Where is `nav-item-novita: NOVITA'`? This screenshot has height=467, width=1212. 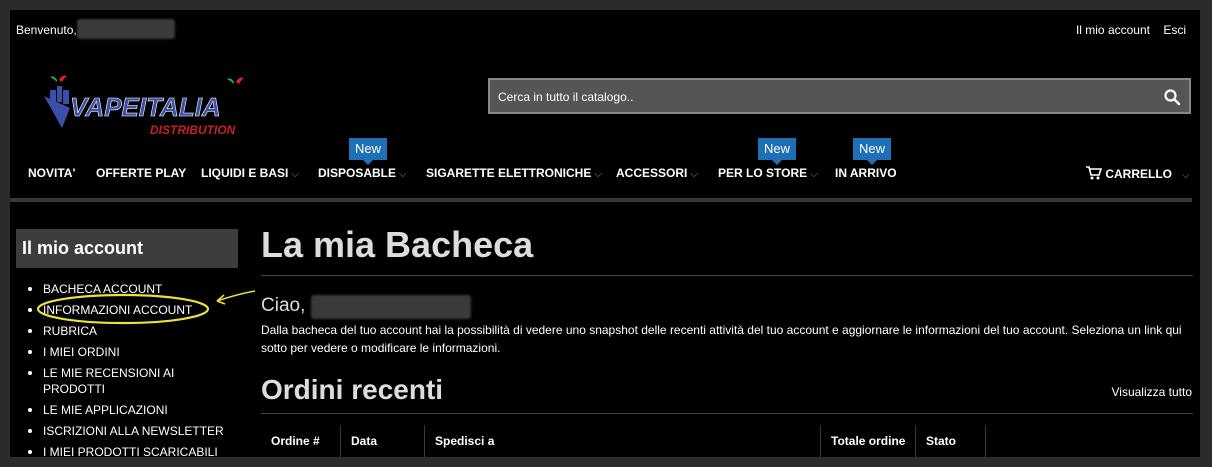 nav-item-novita: NOVITA' is located at coordinates (51, 173).